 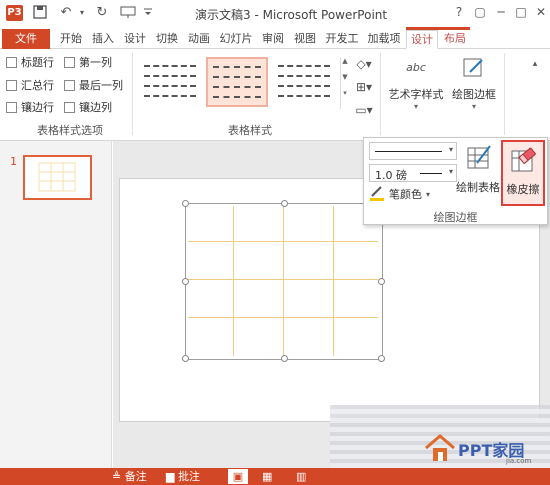 I want to click on tab-animations: 动画, so click(x=199, y=39).